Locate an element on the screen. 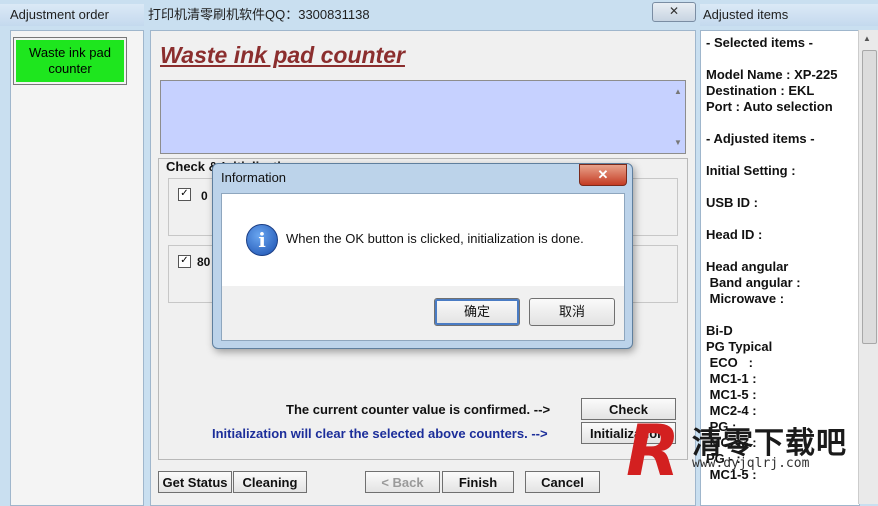 The image size is (878, 506). main-close-button: ✕ is located at coordinates (674, 12).